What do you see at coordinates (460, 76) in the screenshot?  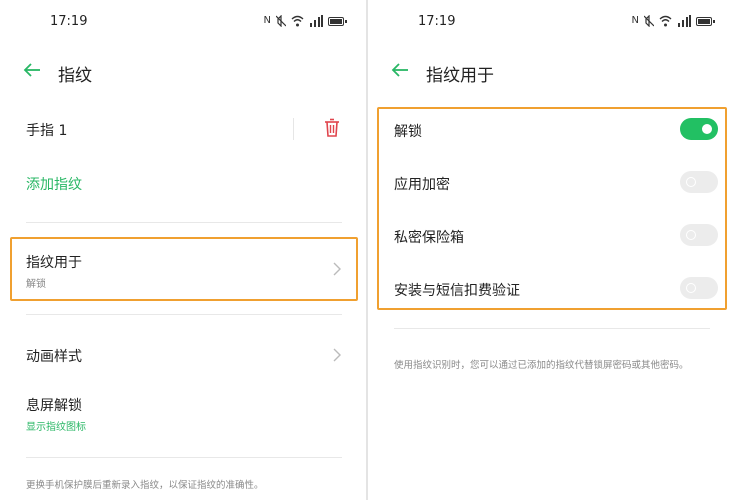 I see `page-title: 指纹用于` at bounding box center [460, 76].